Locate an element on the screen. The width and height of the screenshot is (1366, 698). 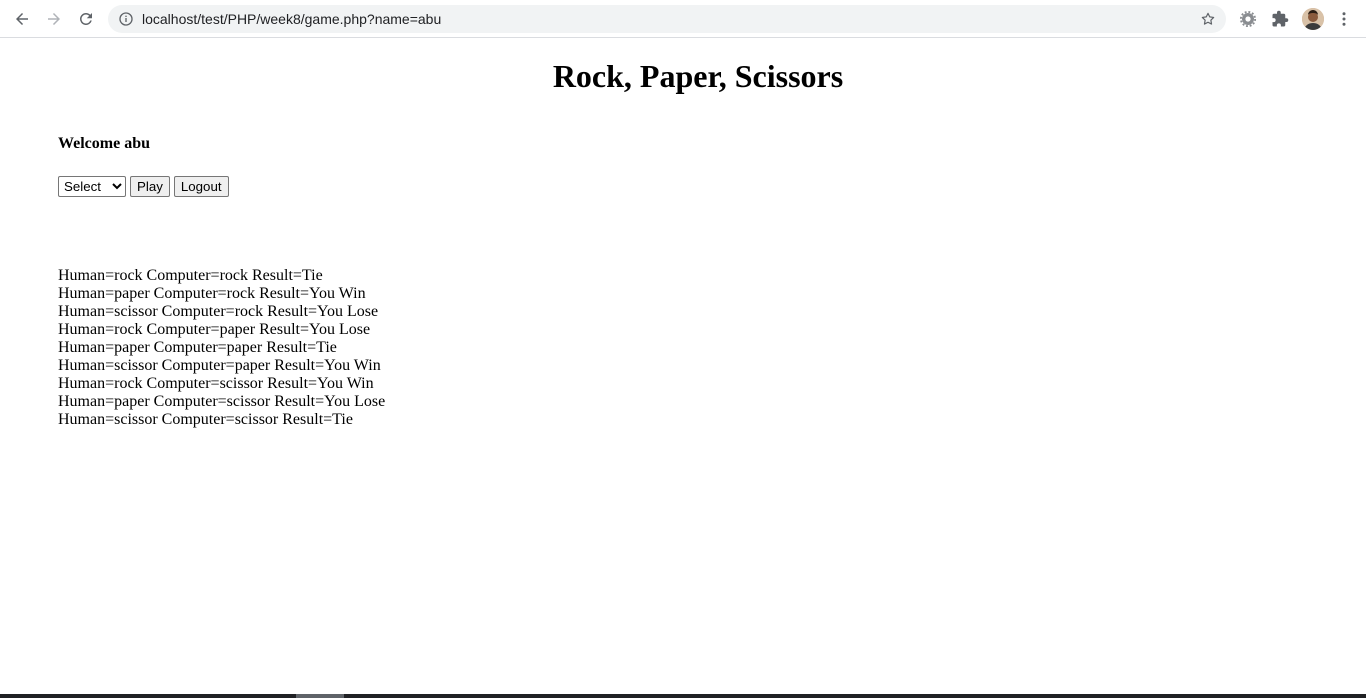
logout-button: Logout is located at coordinates (201, 186).